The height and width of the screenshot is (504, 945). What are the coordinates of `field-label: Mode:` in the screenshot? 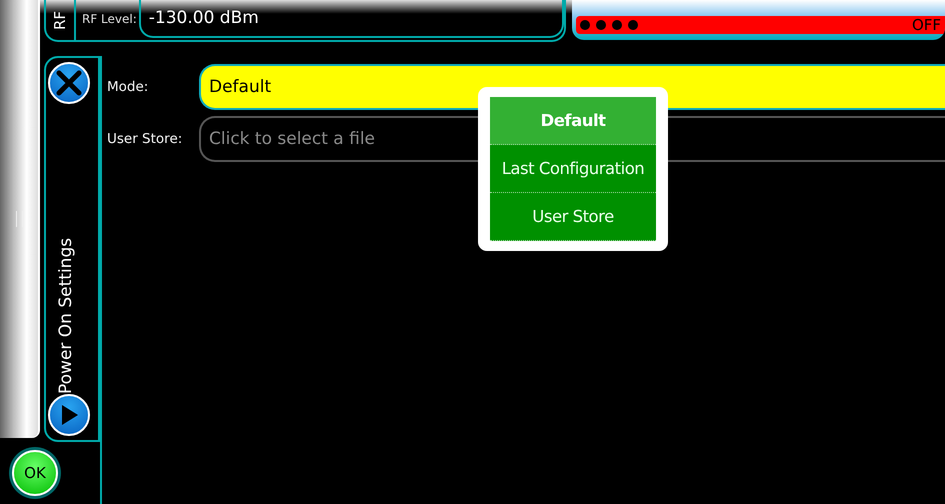 It's located at (128, 87).